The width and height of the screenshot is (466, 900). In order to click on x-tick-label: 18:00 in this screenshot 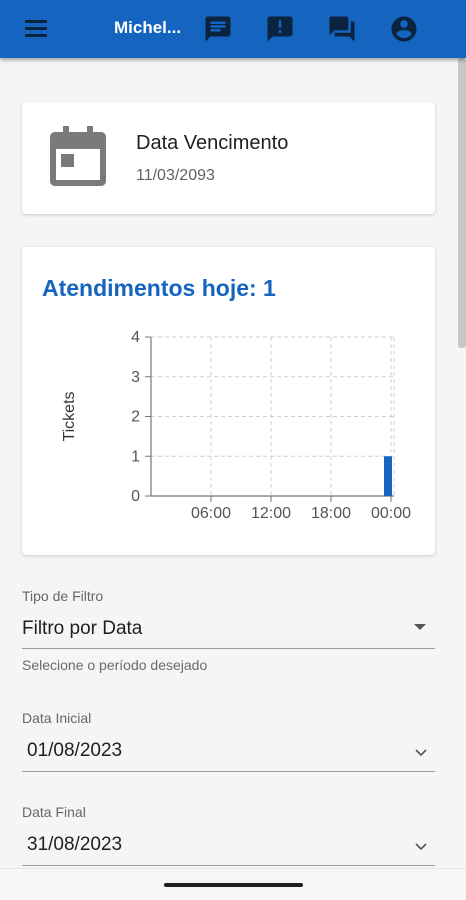, I will do `click(331, 513)`.